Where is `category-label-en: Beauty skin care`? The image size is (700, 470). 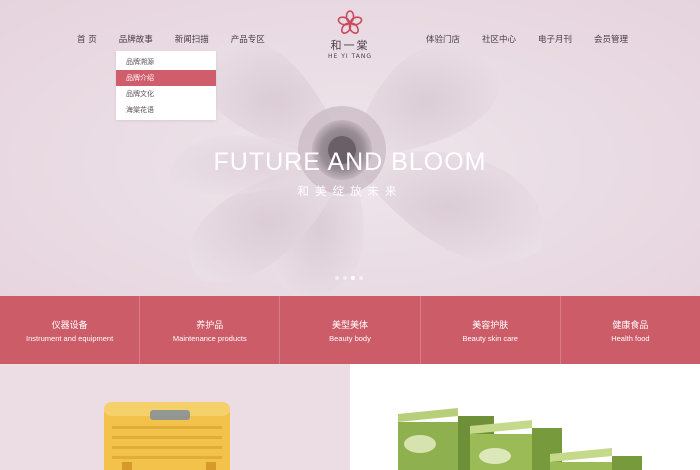 category-label-en: Beauty skin care is located at coordinates (490, 338).